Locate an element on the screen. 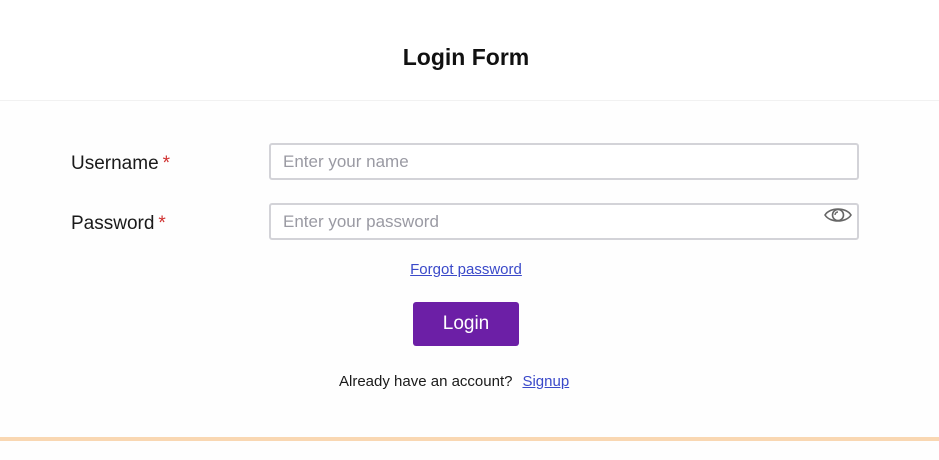  signup-row: Already have an account? Signup is located at coordinates (454, 381).